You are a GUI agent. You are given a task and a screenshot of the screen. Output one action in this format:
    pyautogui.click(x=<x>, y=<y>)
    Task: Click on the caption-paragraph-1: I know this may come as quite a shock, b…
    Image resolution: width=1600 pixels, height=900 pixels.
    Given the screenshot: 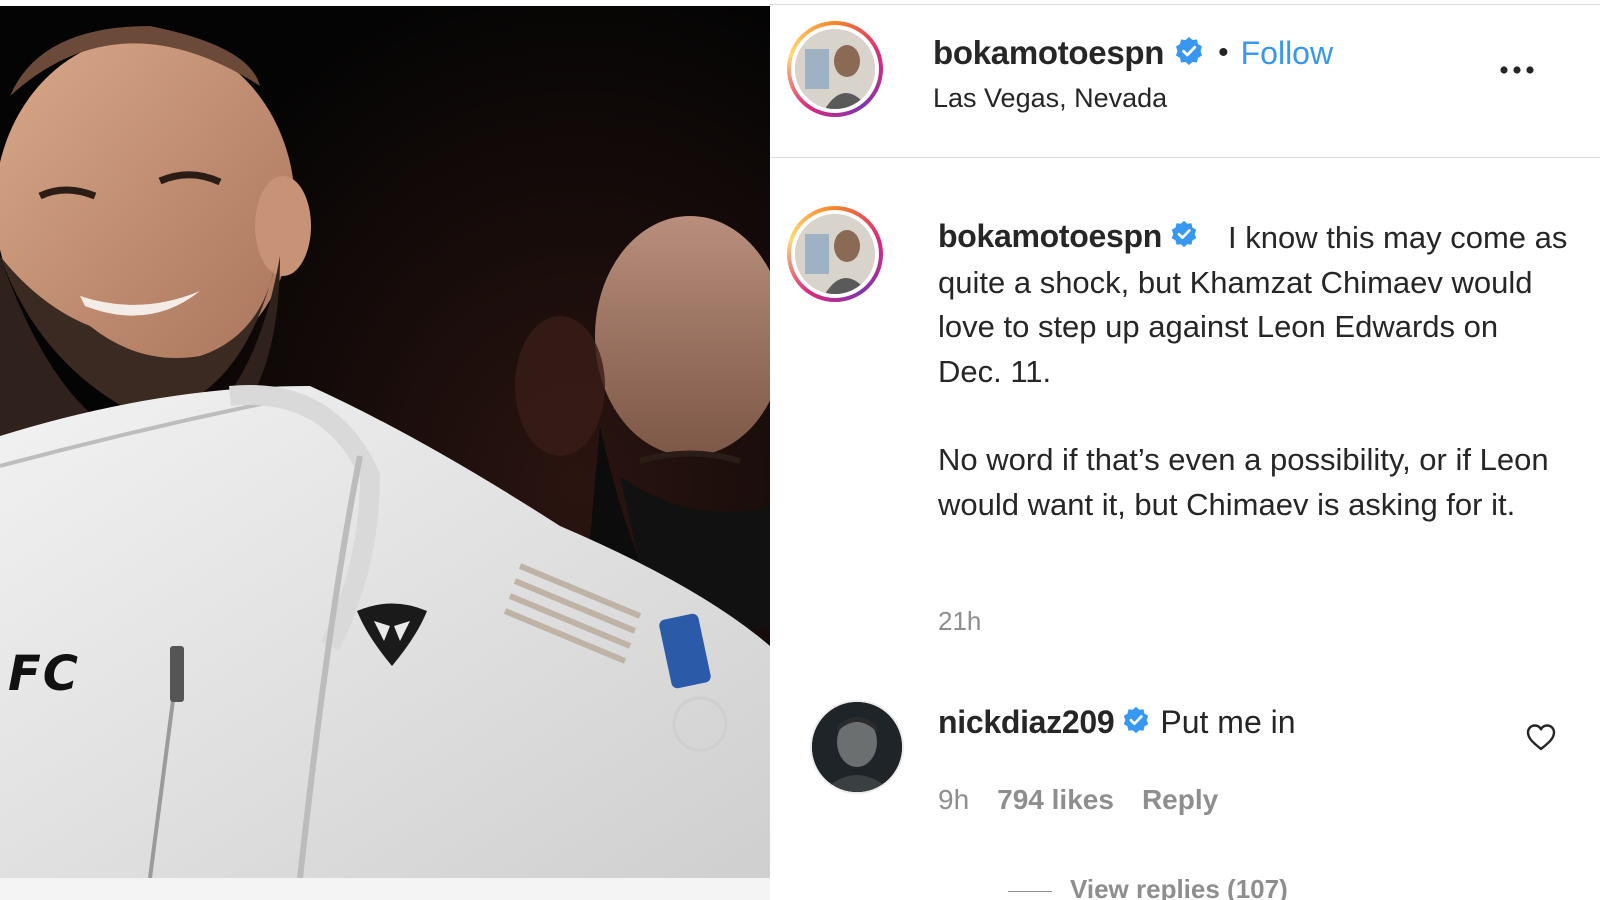 What is the action you would take?
    pyautogui.click(x=1253, y=304)
    